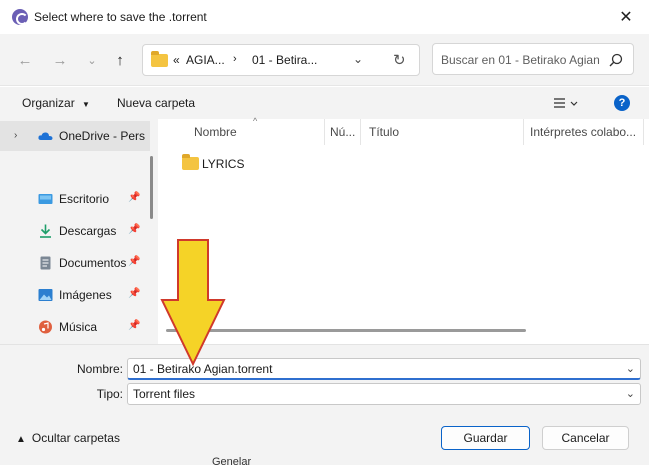 This screenshot has width=649, height=465. I want to click on sidebar-item-music: Música 📌, so click(75, 327).